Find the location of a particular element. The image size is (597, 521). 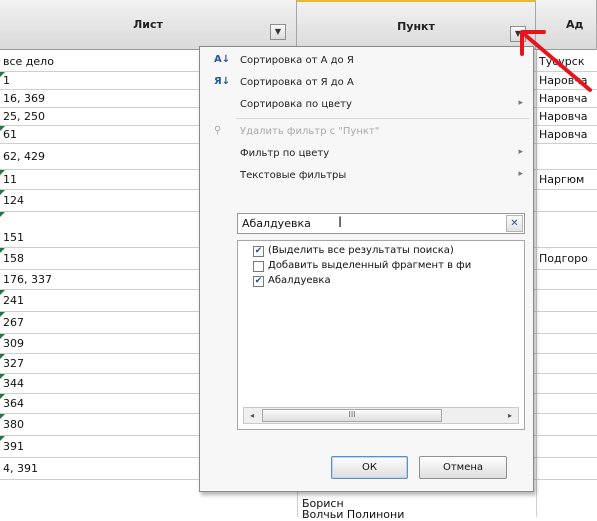

menu-item-filter-color: Фильтр по цвету ▸ is located at coordinates (366, 154).